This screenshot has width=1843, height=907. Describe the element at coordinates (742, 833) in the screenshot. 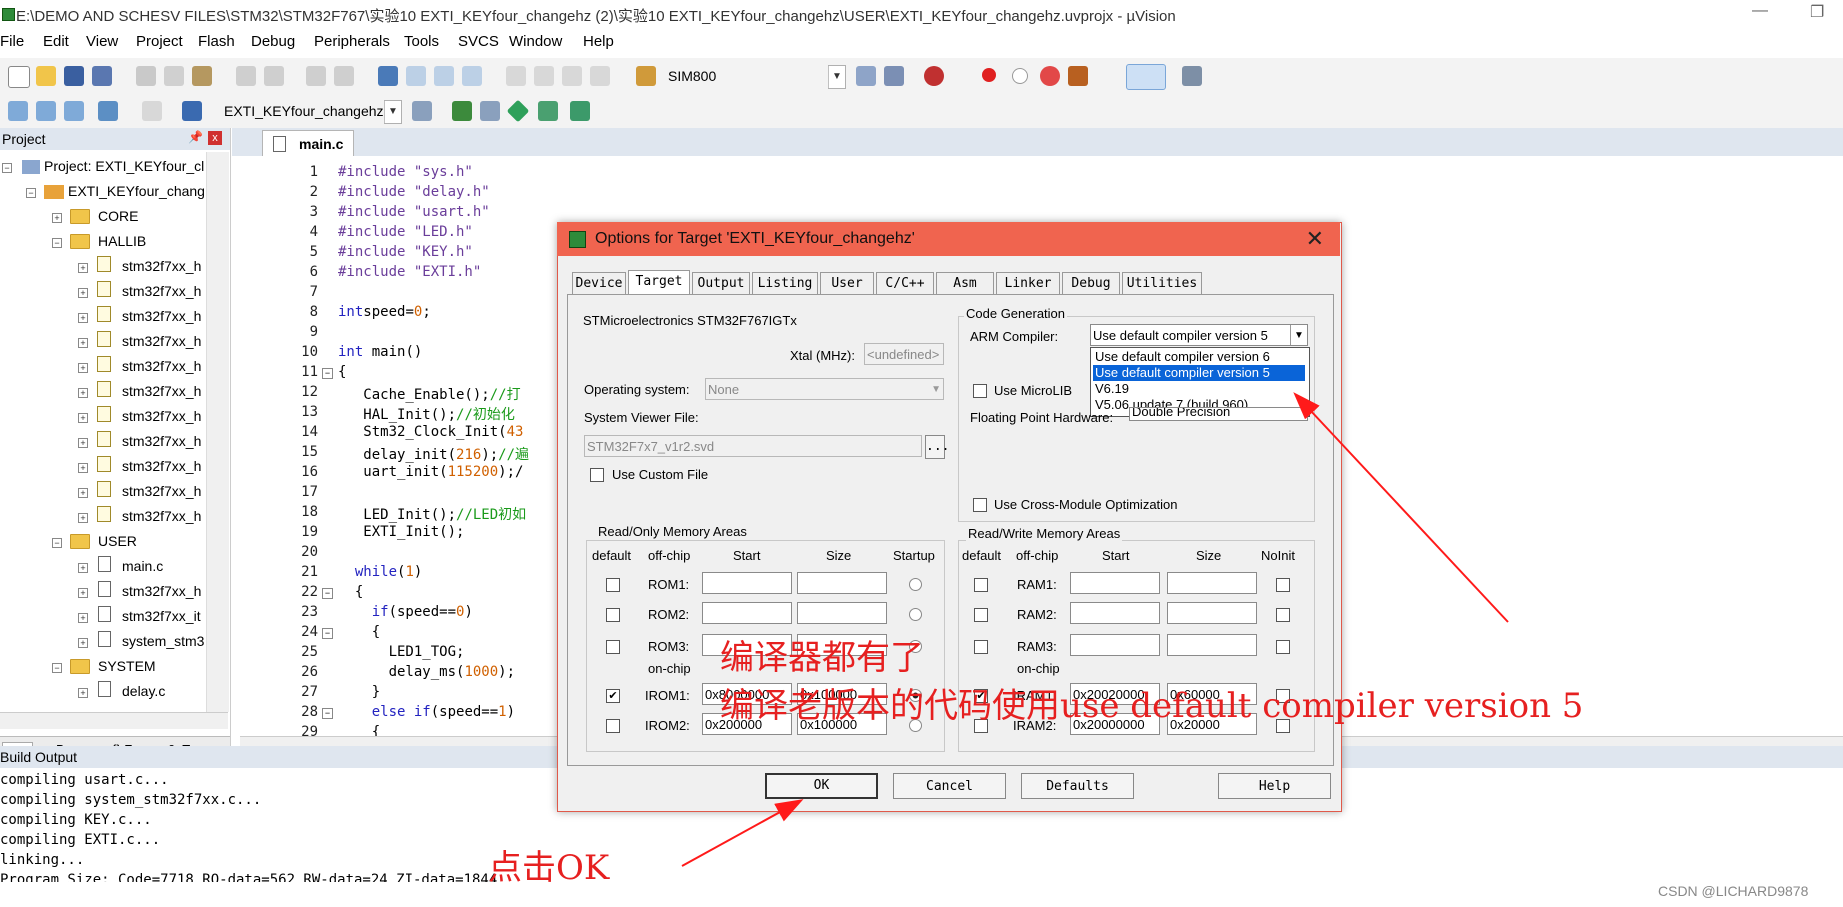

I see `arrow-to-ok-button` at that location.